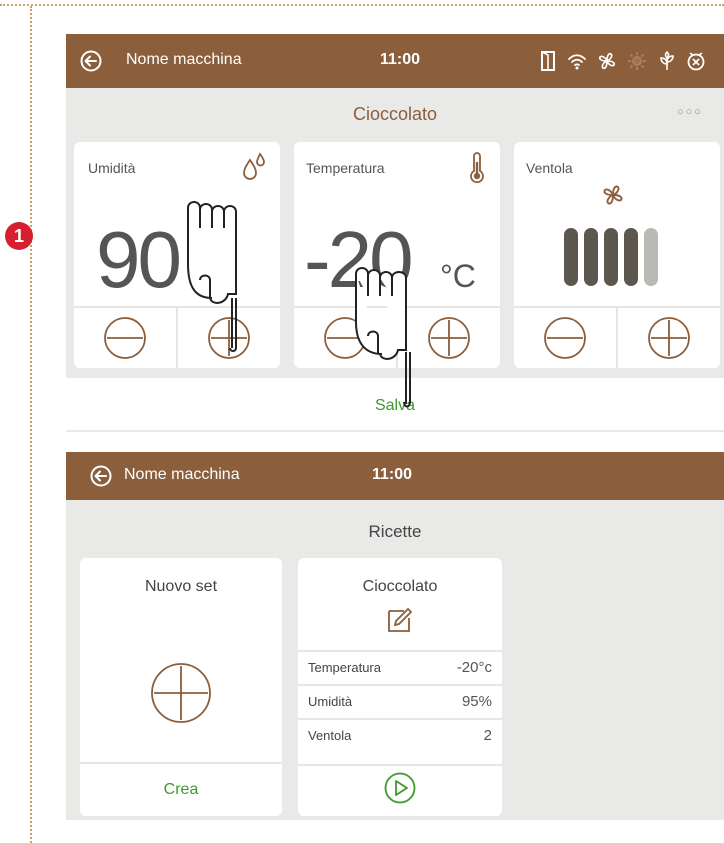 This screenshot has width=724, height=843. I want to click on door-icon, so click(548, 61).